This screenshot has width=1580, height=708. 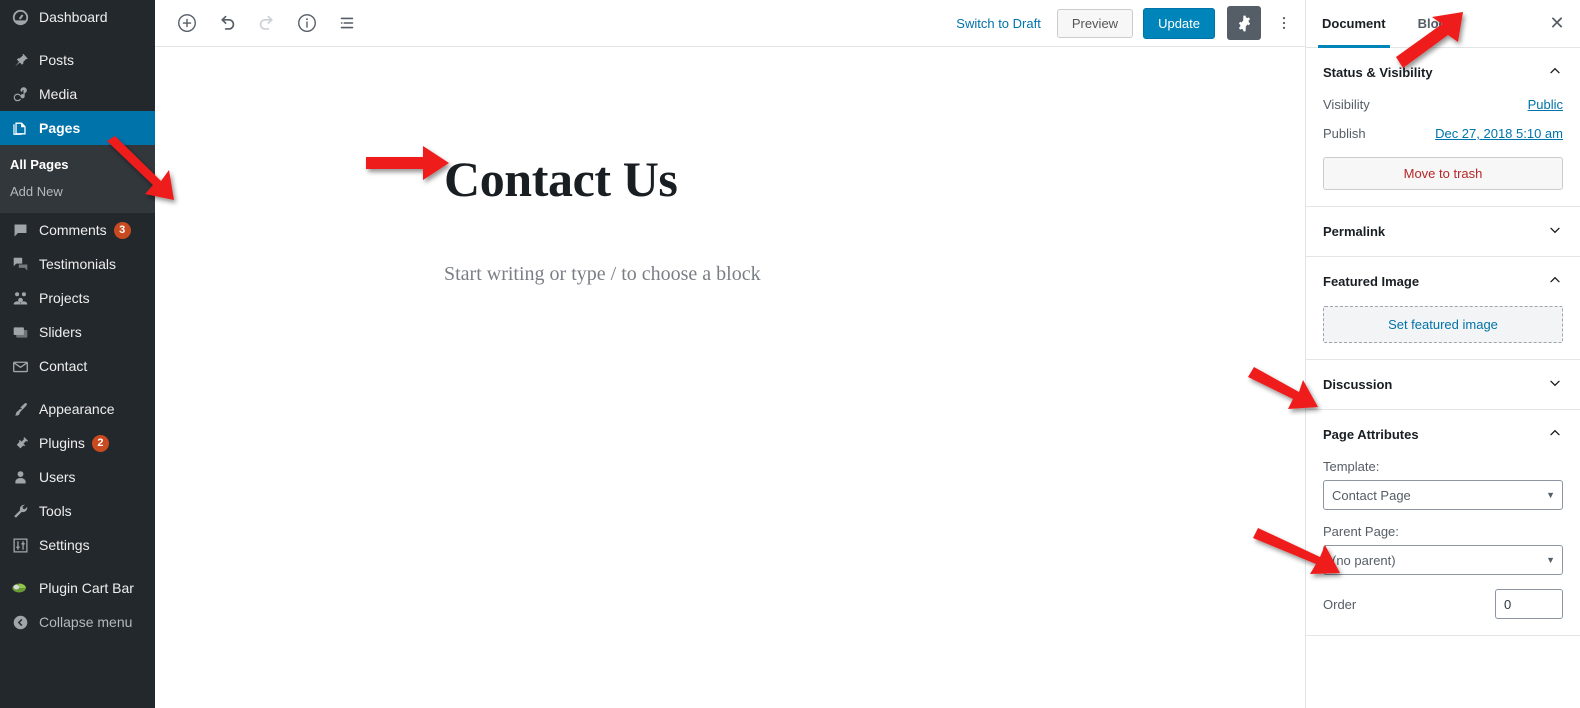 I want to click on sidebar-item-label: Collapse menu, so click(x=86, y=622).